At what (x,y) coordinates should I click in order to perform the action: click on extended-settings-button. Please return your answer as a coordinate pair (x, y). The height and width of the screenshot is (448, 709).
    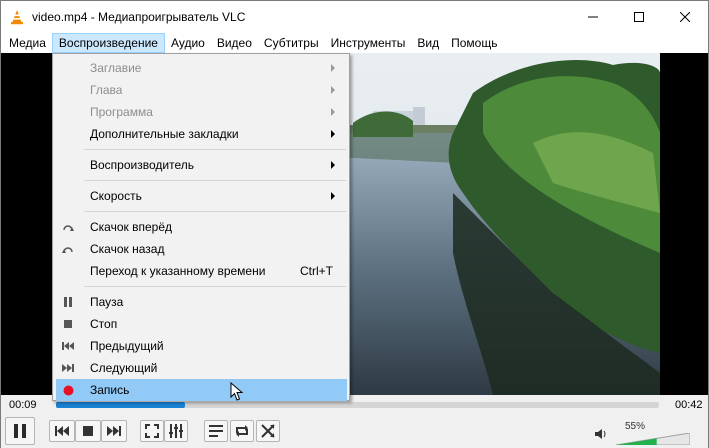
    Looking at the image, I should click on (176, 431).